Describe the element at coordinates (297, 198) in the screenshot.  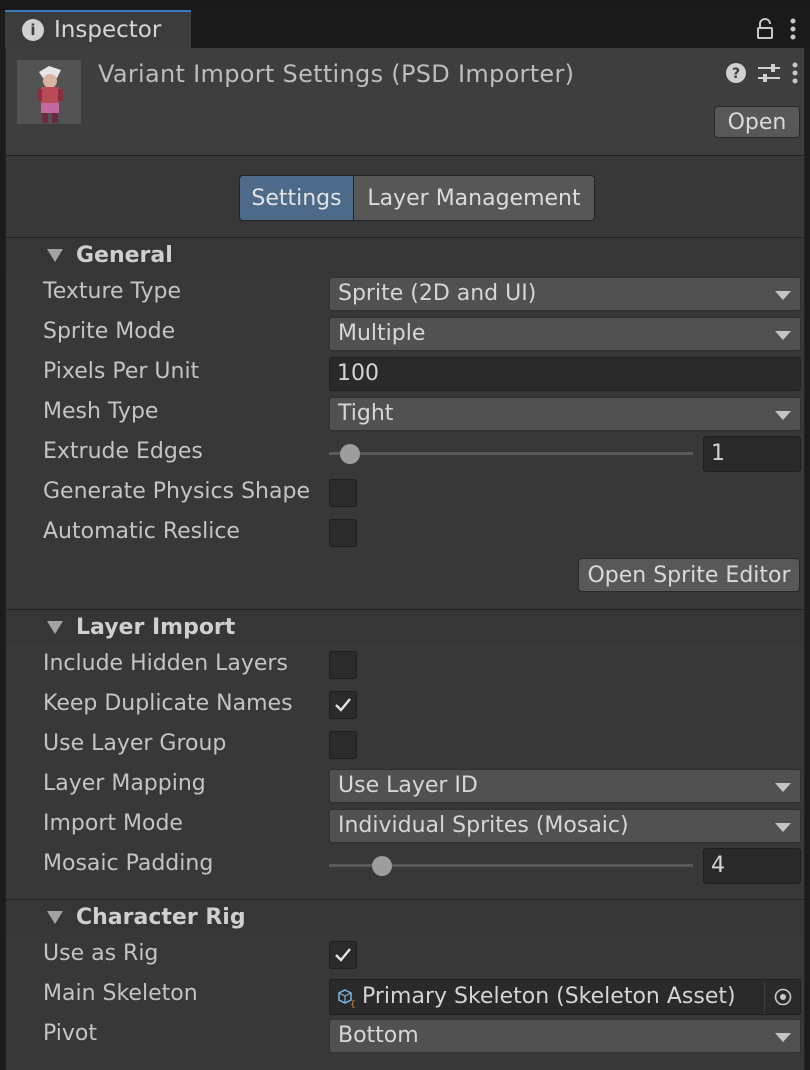
I see `tab-settings: Settings` at that location.